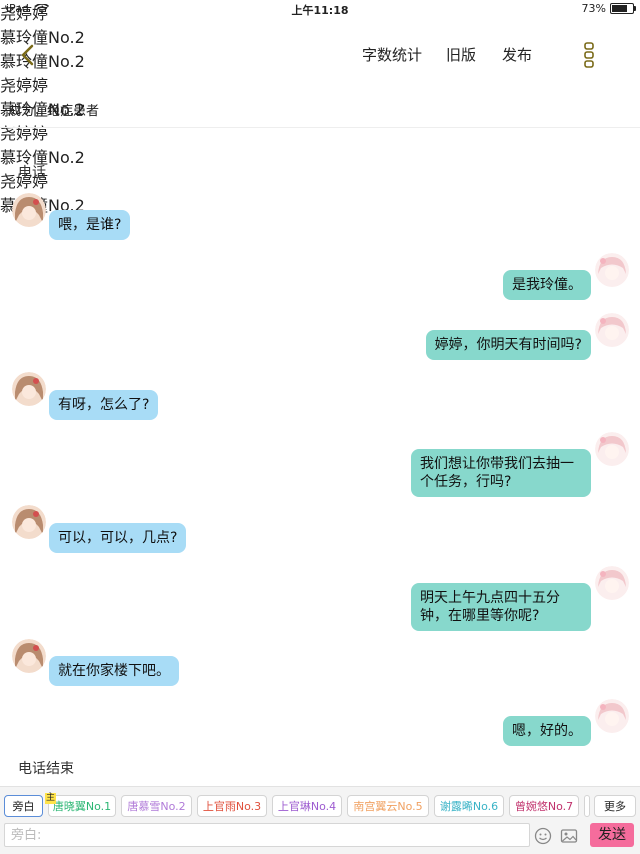  Describe the element at coordinates (90, 225) in the screenshot. I see `message-bubble: 喂，是谁?` at that location.